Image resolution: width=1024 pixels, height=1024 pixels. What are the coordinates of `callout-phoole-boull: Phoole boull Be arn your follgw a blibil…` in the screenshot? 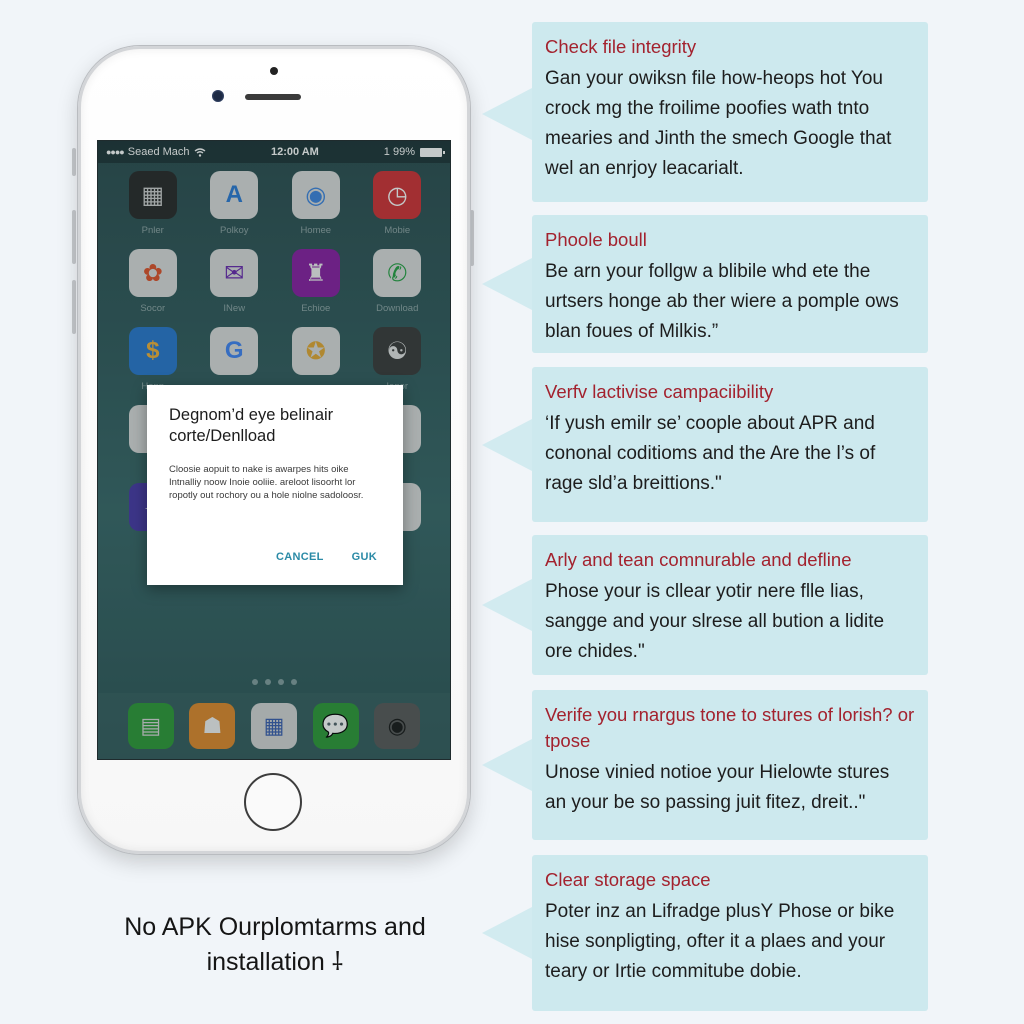 It's located at (730, 284).